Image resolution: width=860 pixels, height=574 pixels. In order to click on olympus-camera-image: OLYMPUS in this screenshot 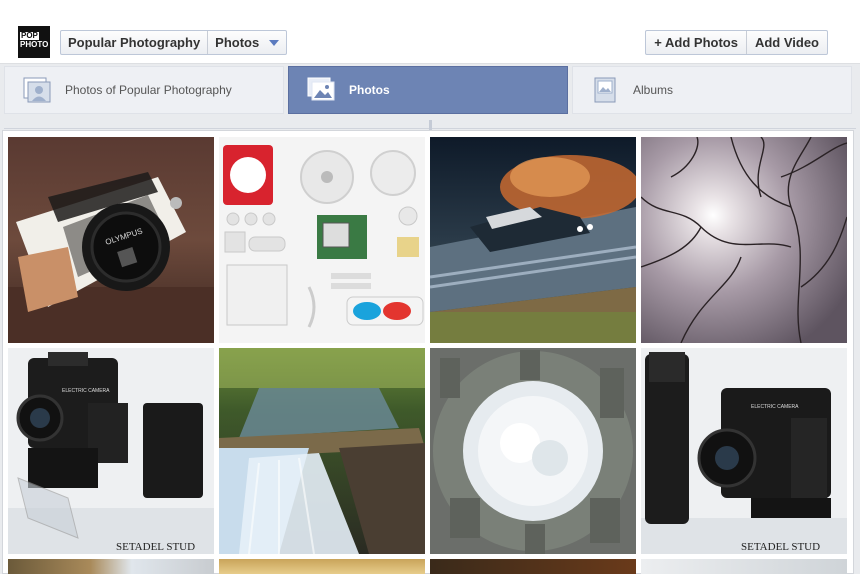, I will do `click(111, 240)`.